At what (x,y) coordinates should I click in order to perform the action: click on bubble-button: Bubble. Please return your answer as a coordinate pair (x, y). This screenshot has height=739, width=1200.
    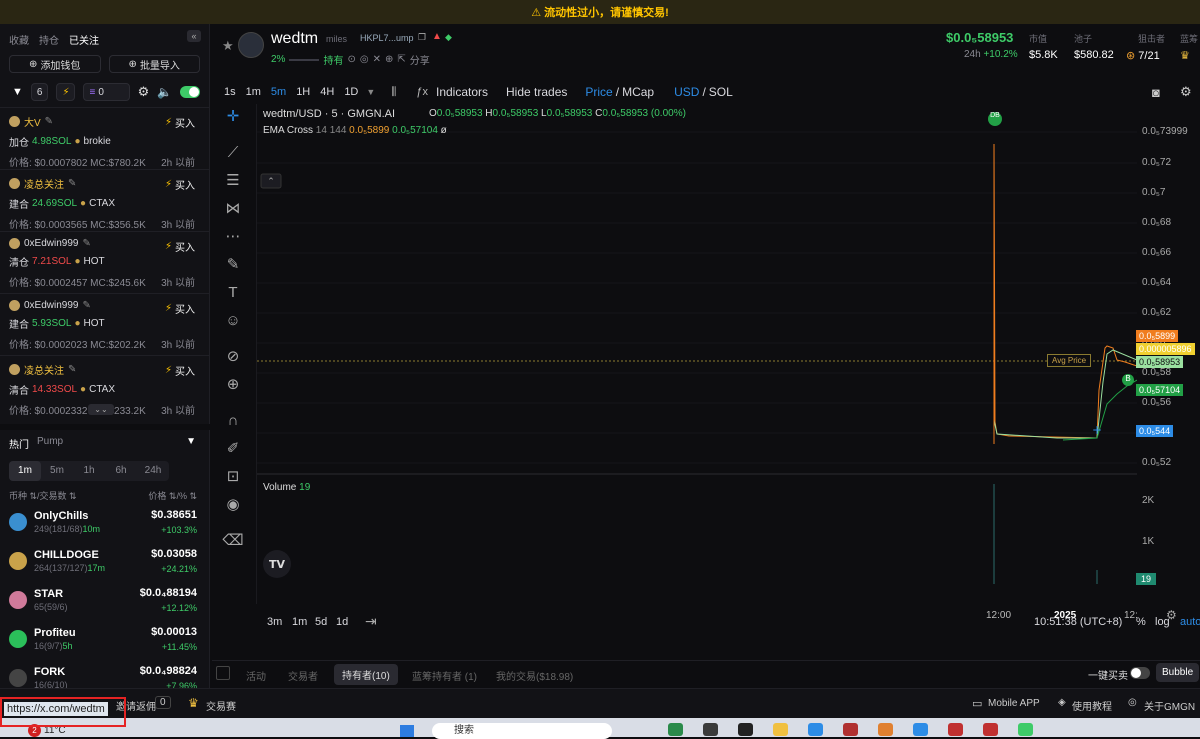
    Looking at the image, I should click on (1178, 672).